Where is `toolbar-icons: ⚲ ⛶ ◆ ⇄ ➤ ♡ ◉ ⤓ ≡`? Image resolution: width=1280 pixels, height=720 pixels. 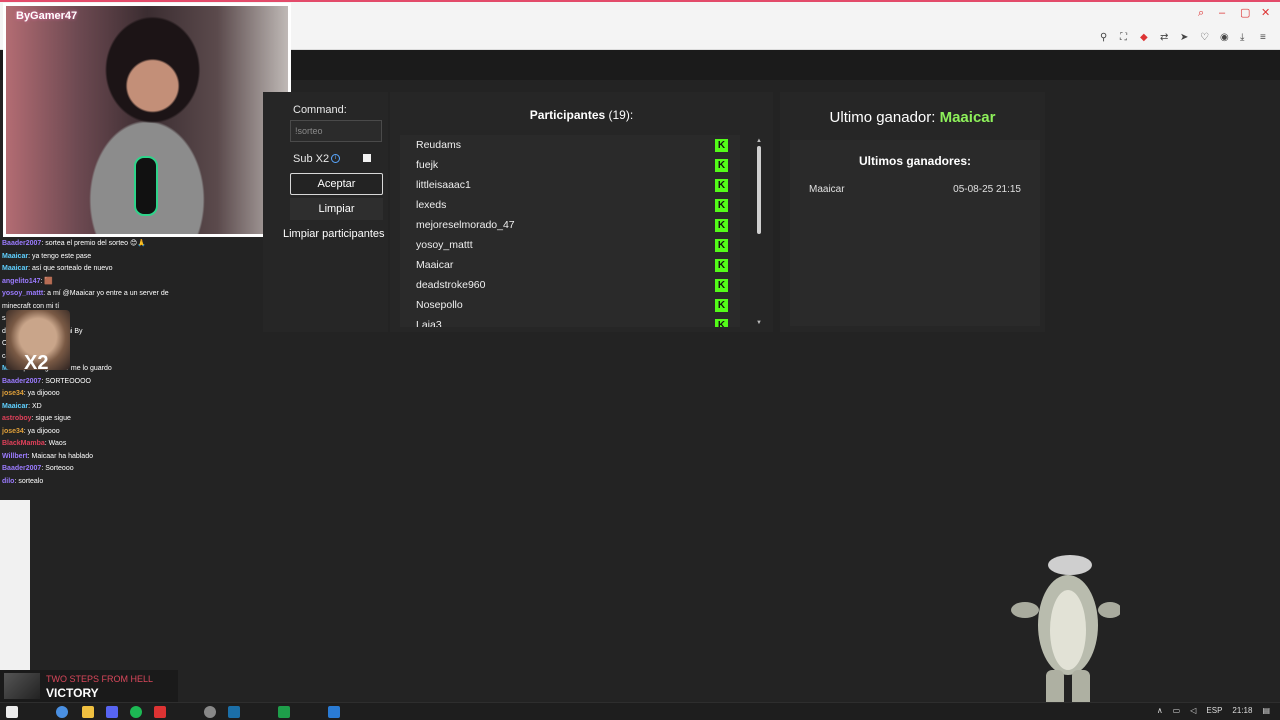 toolbar-icons: ⚲ ⛶ ◆ ⇄ ➤ ♡ ◉ ⤓ ≡ is located at coordinates (1185, 38).